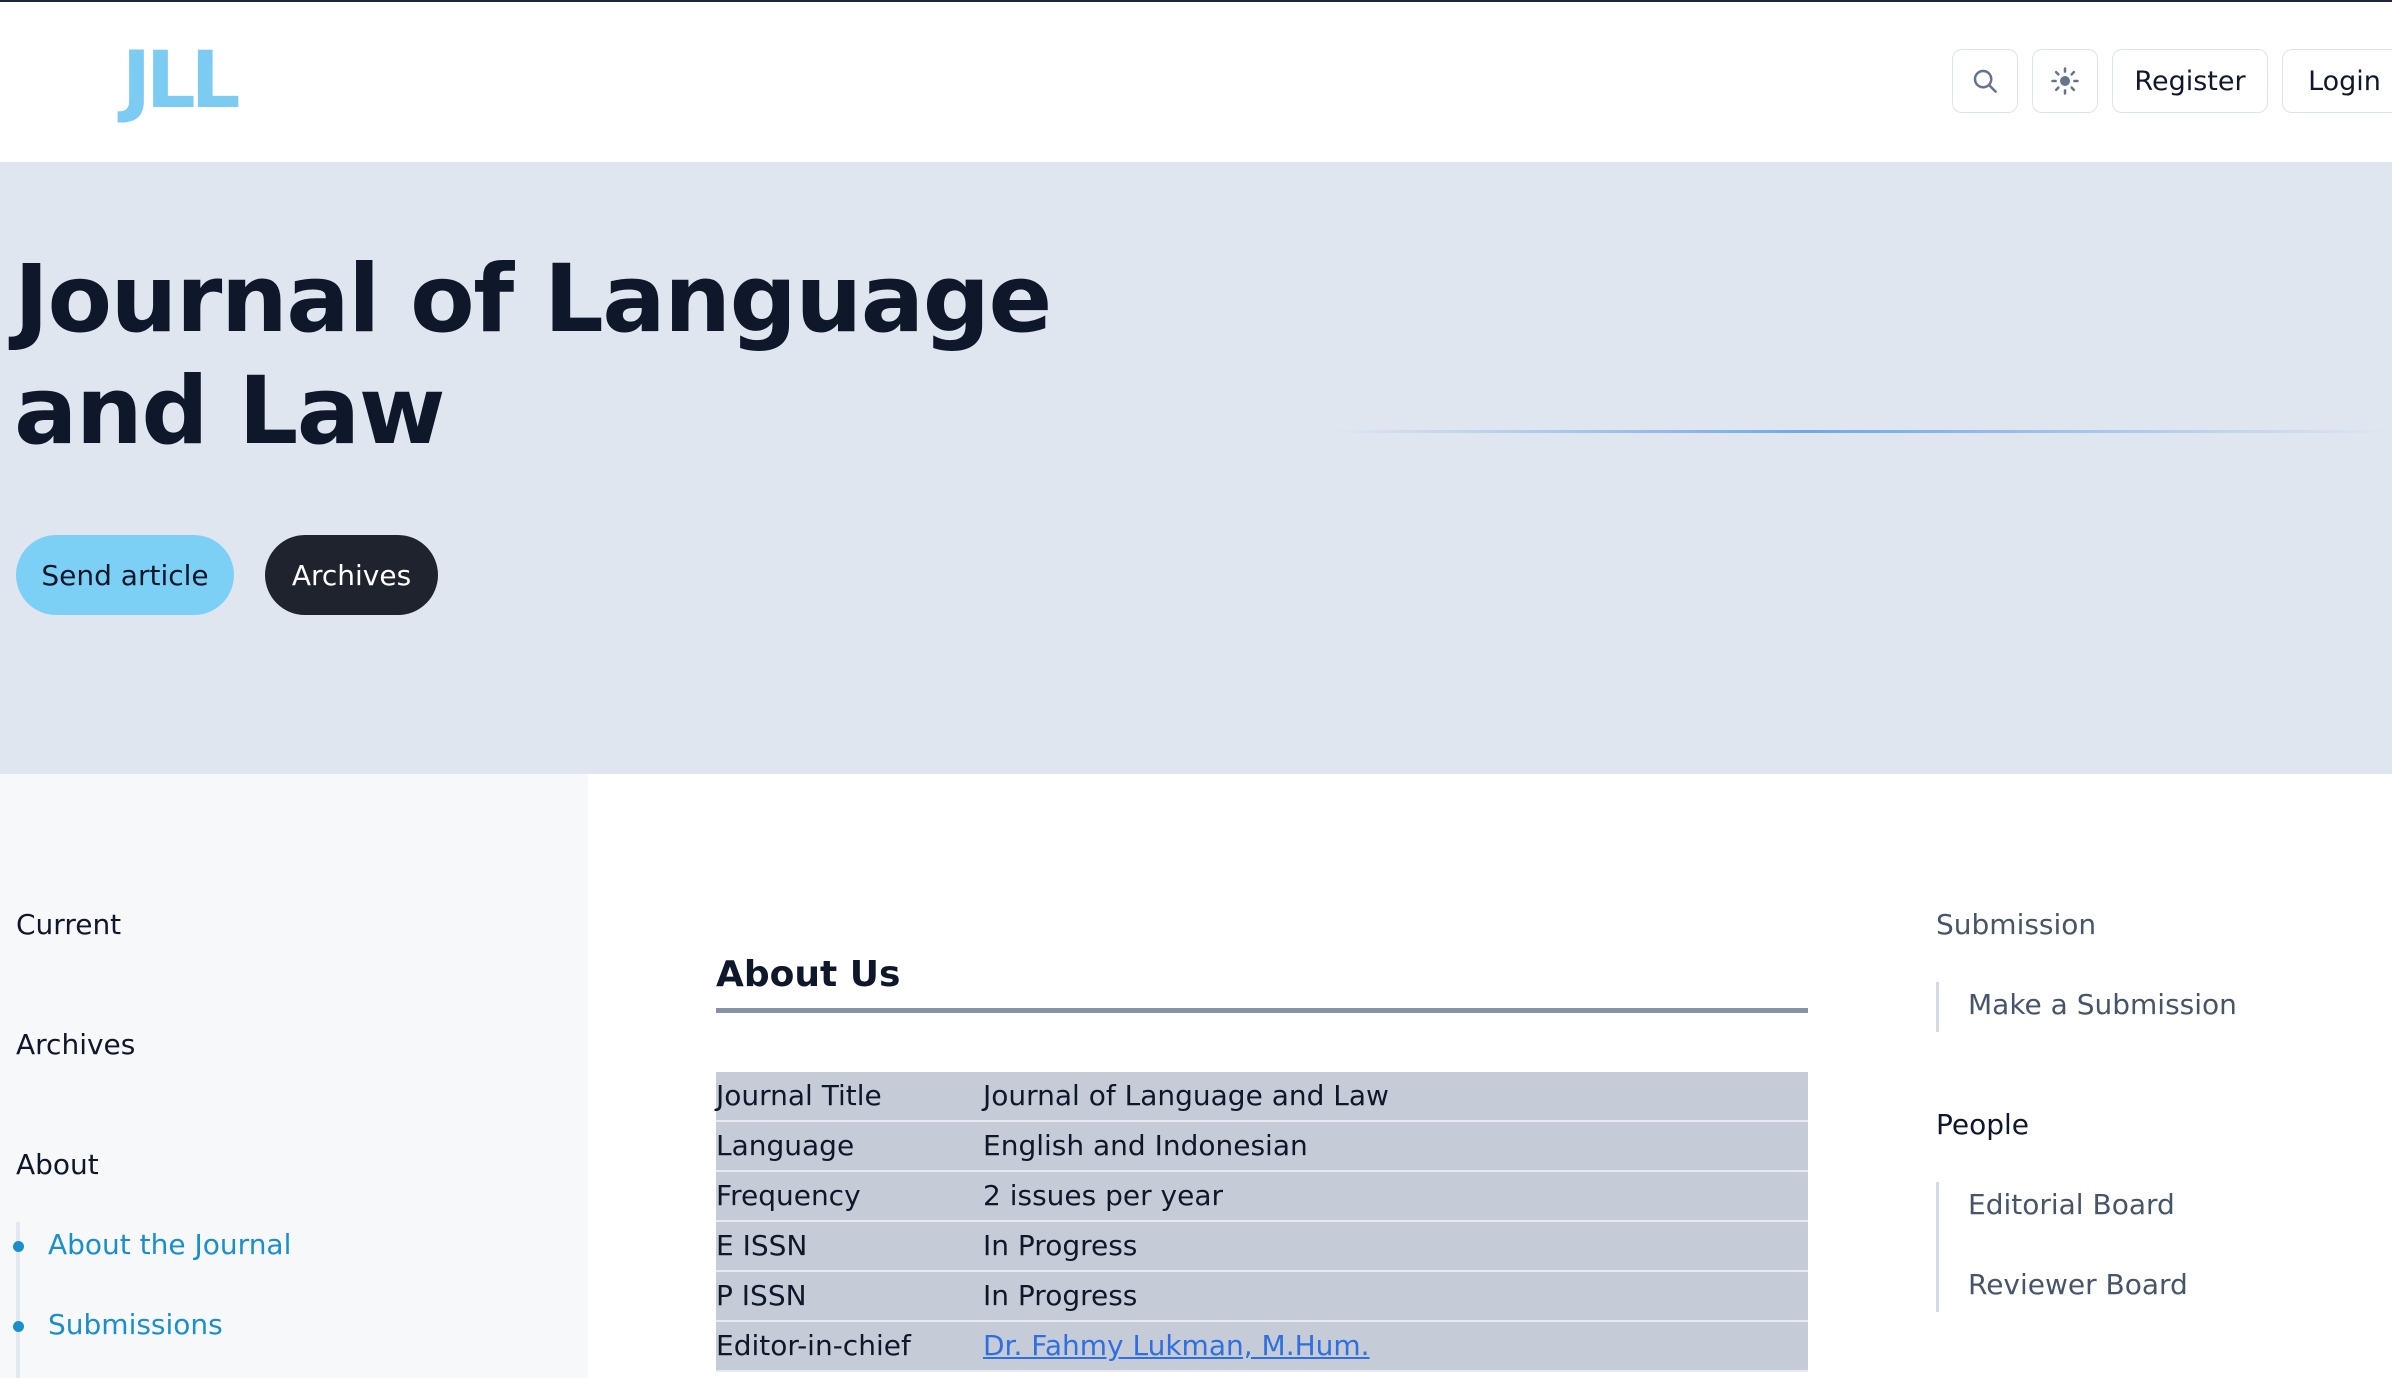 The image size is (2392, 1378). What do you see at coordinates (533, 355) in the screenshot?
I see `journal-title: Journal of Language and Law` at bounding box center [533, 355].